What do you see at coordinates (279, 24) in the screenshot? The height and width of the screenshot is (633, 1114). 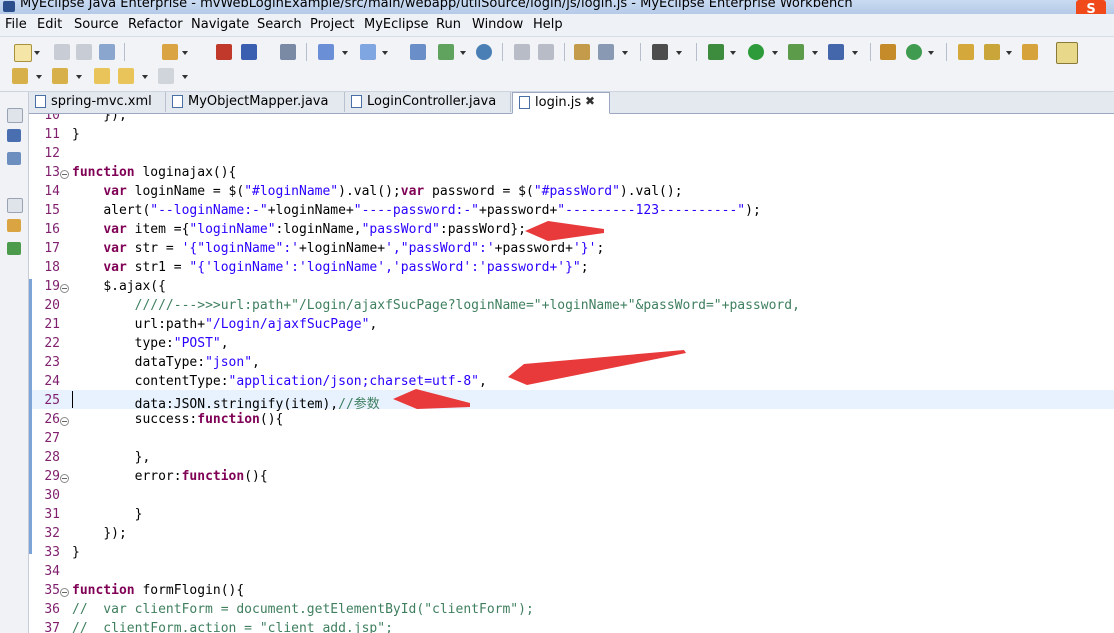 I see `menu-search: Search` at bounding box center [279, 24].